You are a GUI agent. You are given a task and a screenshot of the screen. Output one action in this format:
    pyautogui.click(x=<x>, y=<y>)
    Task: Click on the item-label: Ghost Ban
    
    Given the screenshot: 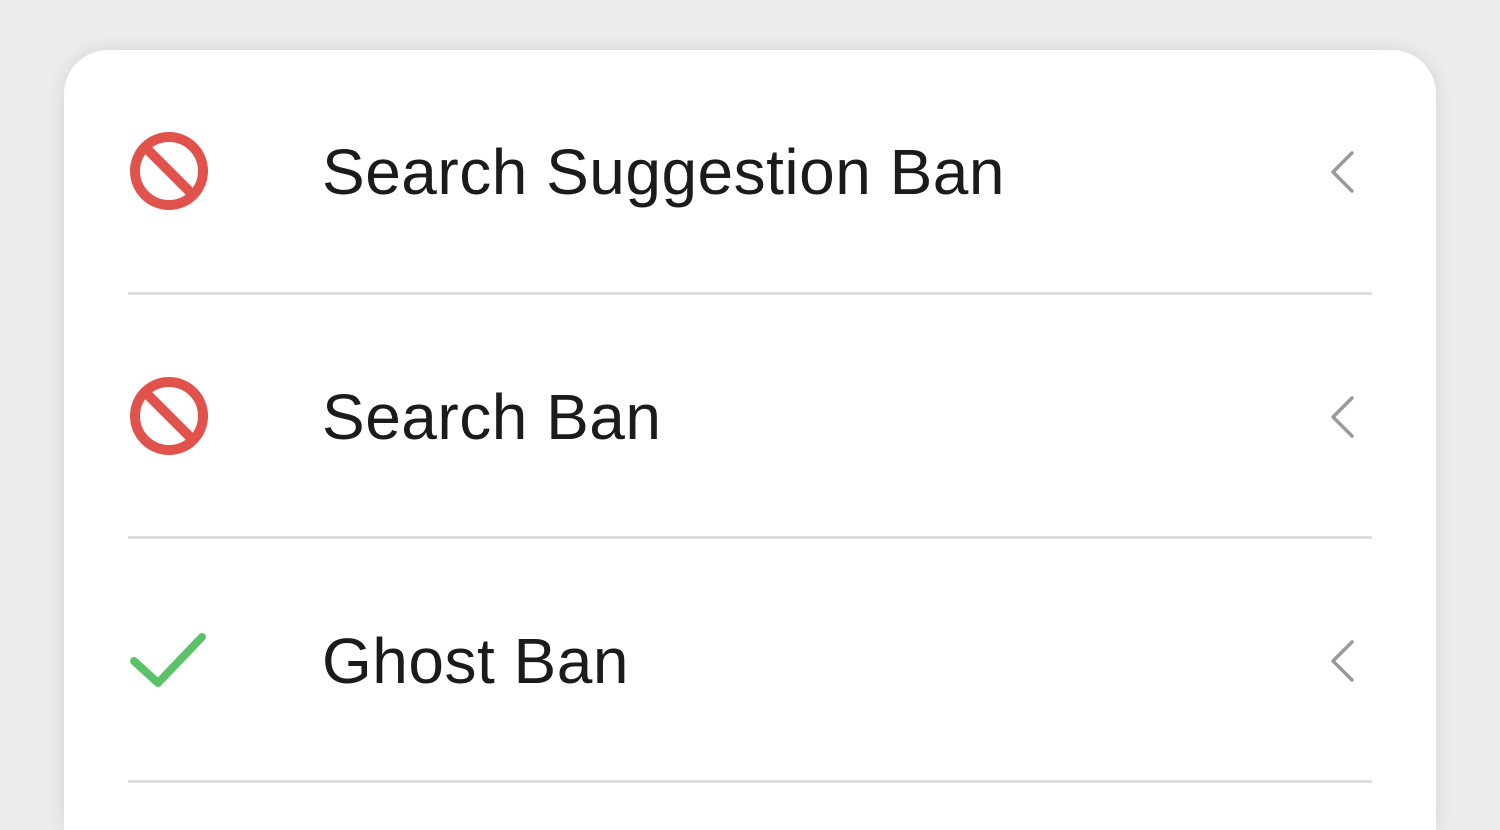 What is the action you would take?
    pyautogui.click(x=475, y=661)
    